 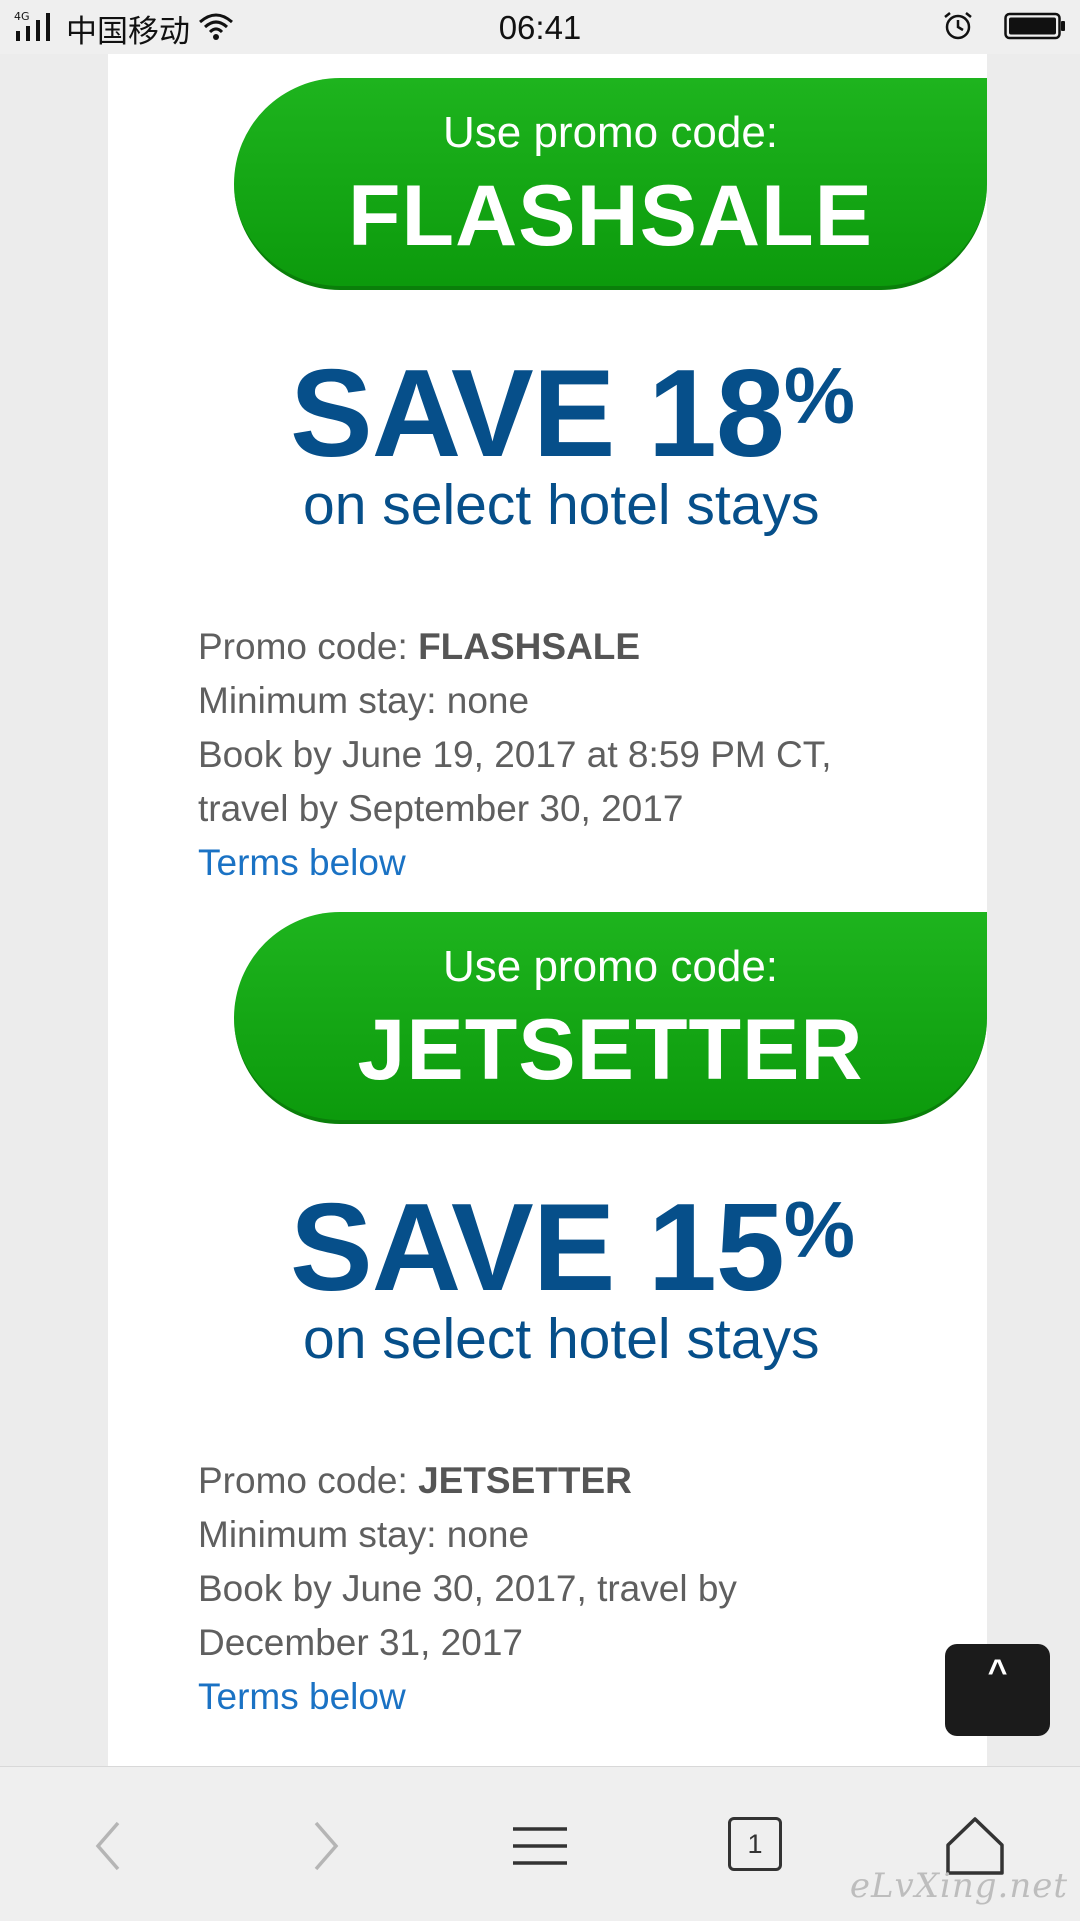 I want to click on battery-icon, so click(x=1035, y=28).